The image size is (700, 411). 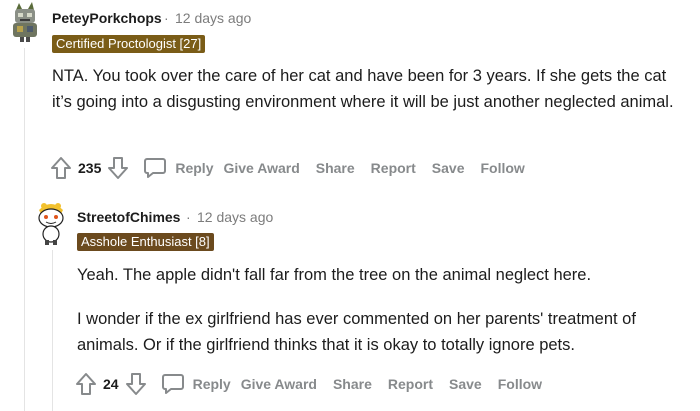 I want to click on thread-line-child, so click(x=52, y=330).